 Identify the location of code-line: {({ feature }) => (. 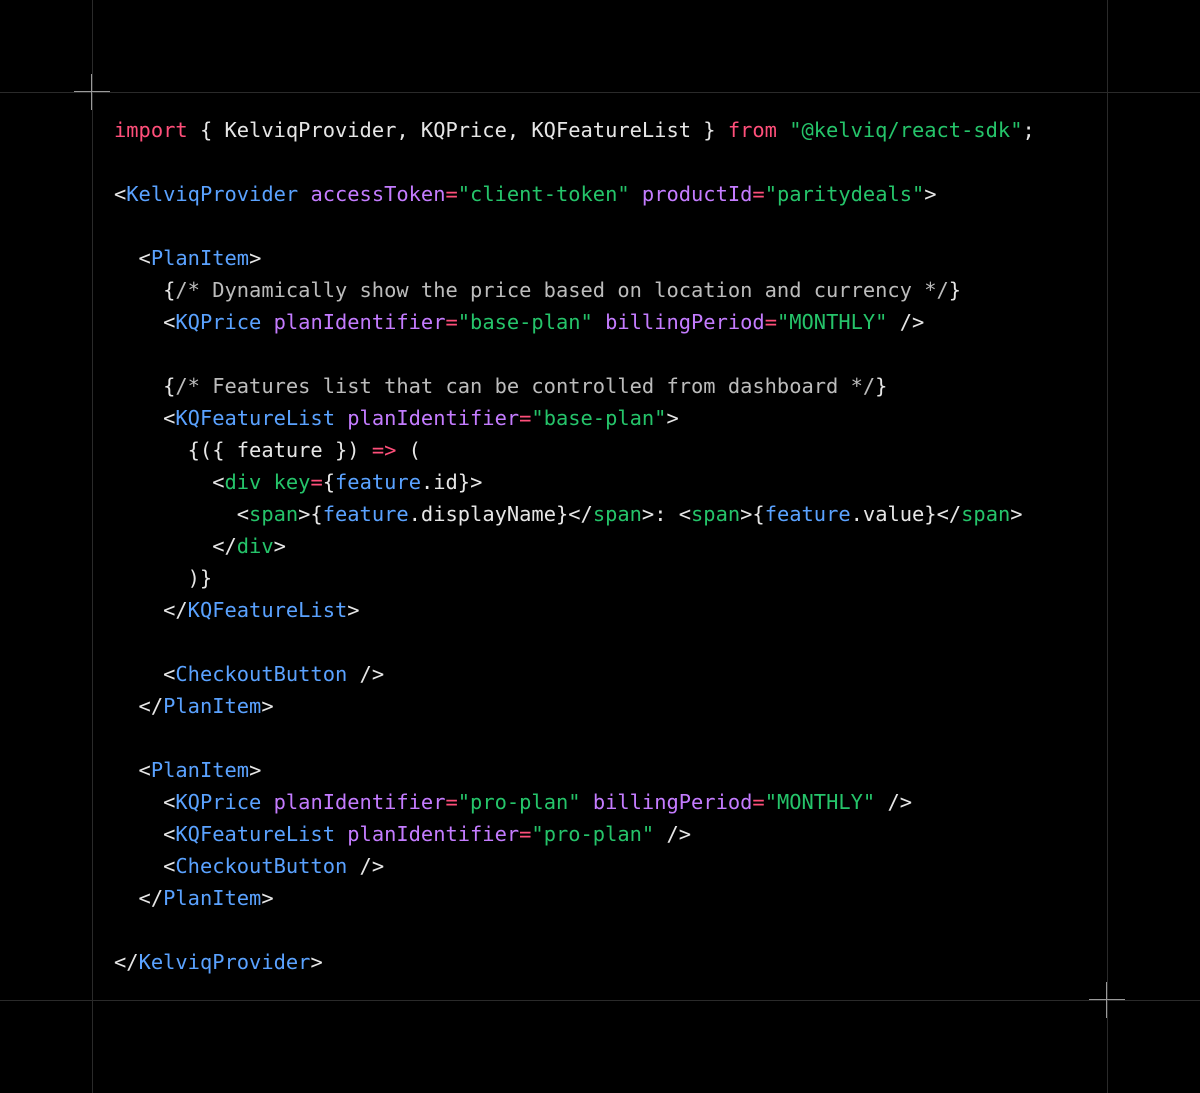
(574, 450).